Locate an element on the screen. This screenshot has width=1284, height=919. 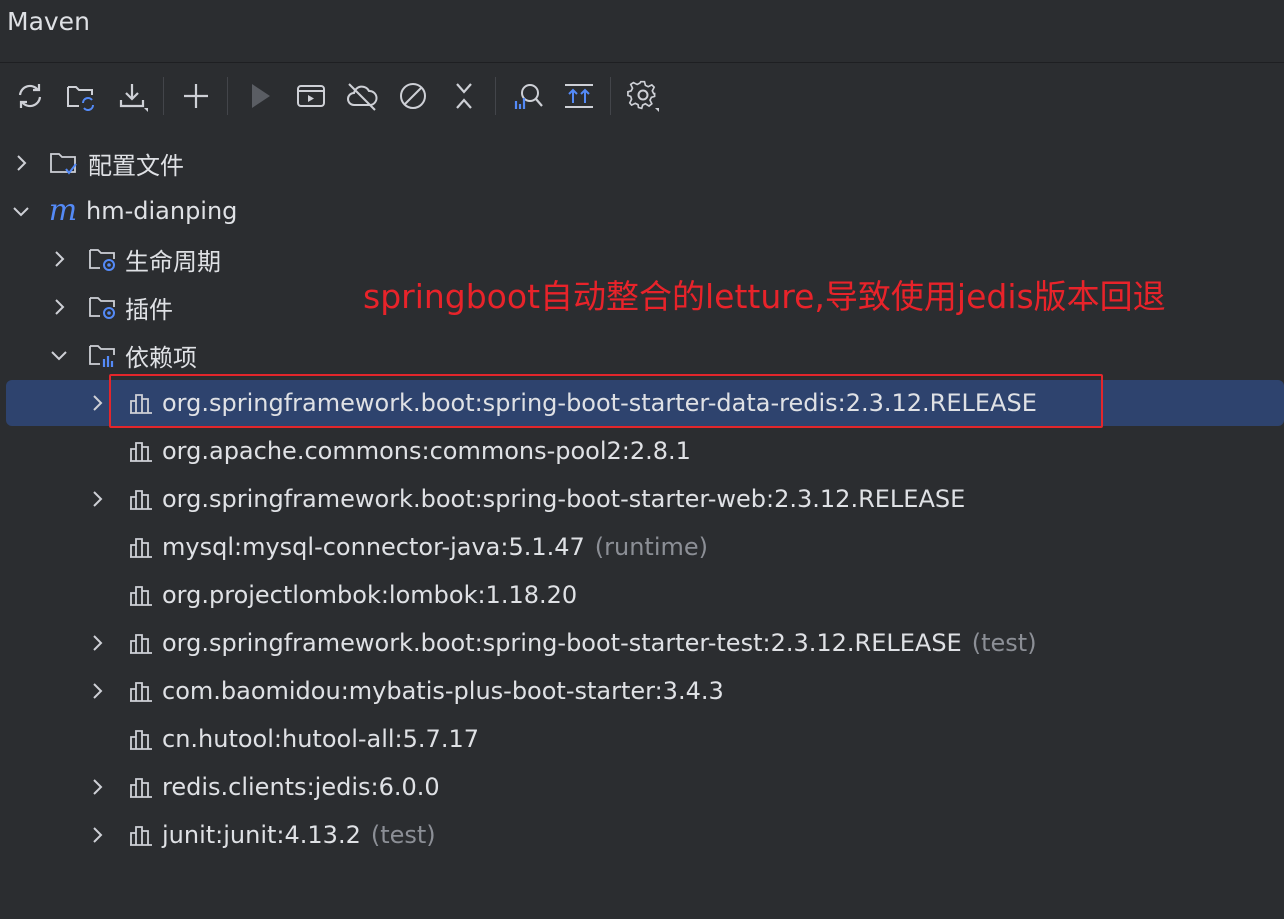
analyze-dependencies-icon is located at coordinates (528, 96).